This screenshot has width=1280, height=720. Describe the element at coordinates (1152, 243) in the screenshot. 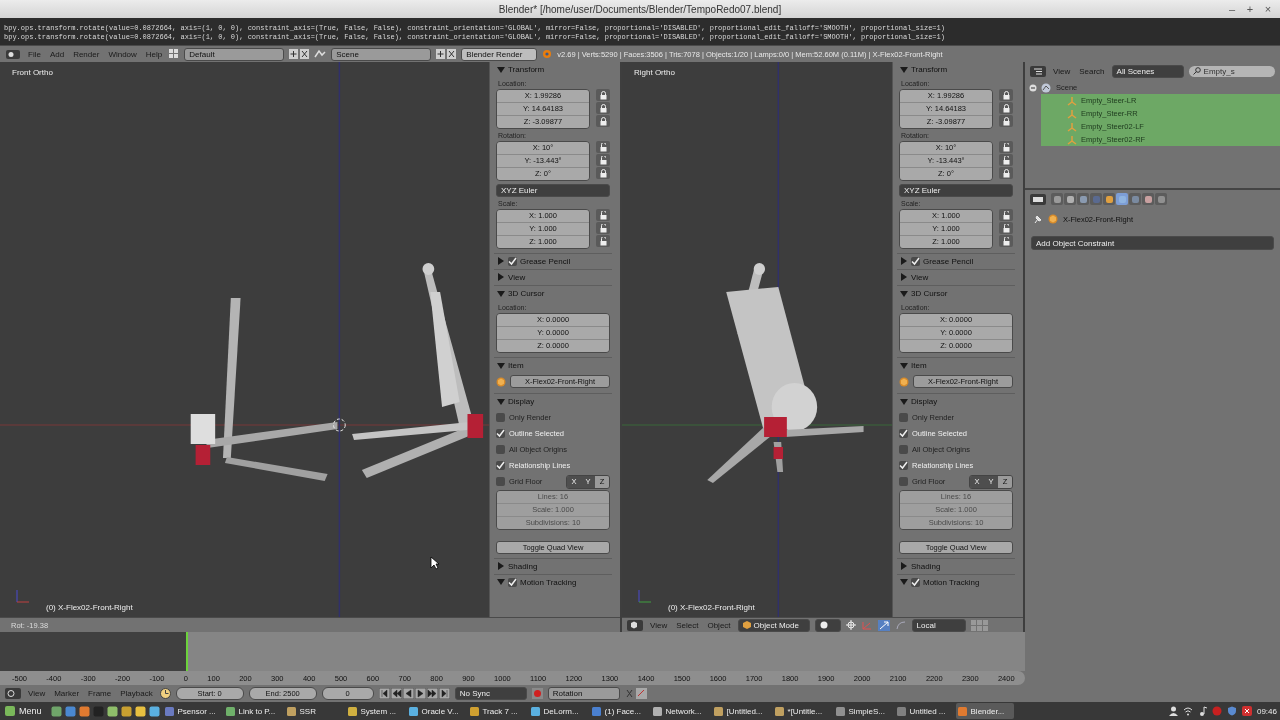

I see `add-constraint-dropdown: Add Object Constraint` at that location.